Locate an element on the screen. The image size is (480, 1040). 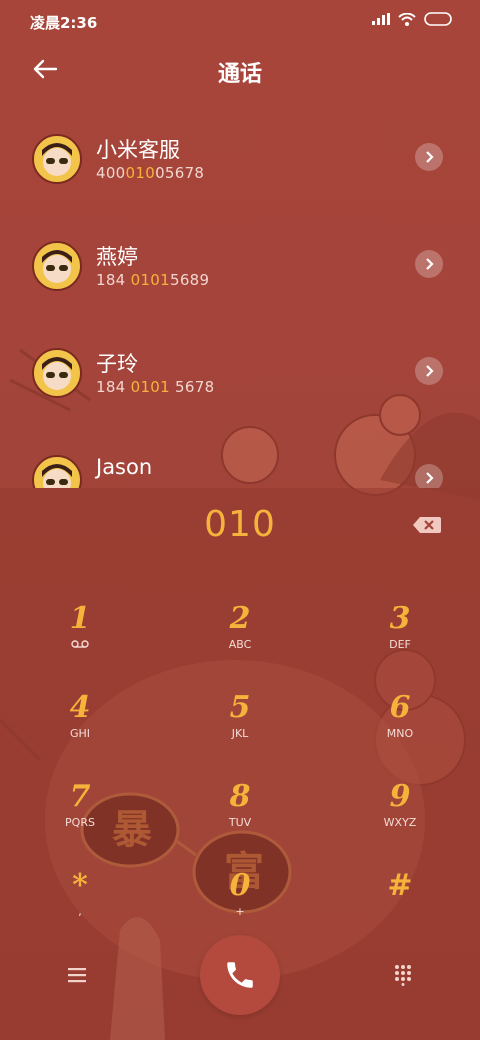
key-letters: TUV is located at coordinates (240, 822).